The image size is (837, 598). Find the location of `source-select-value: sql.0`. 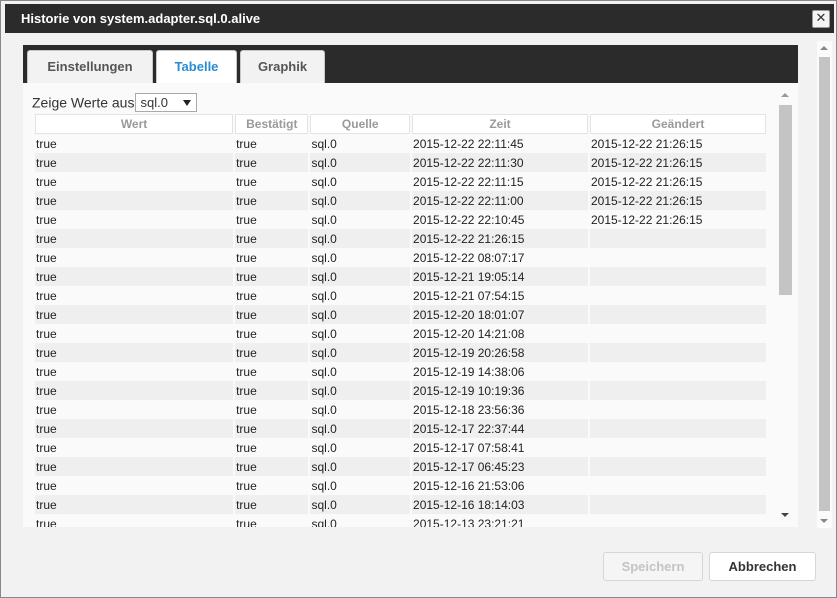

source-select-value: sql.0 is located at coordinates (154, 102).